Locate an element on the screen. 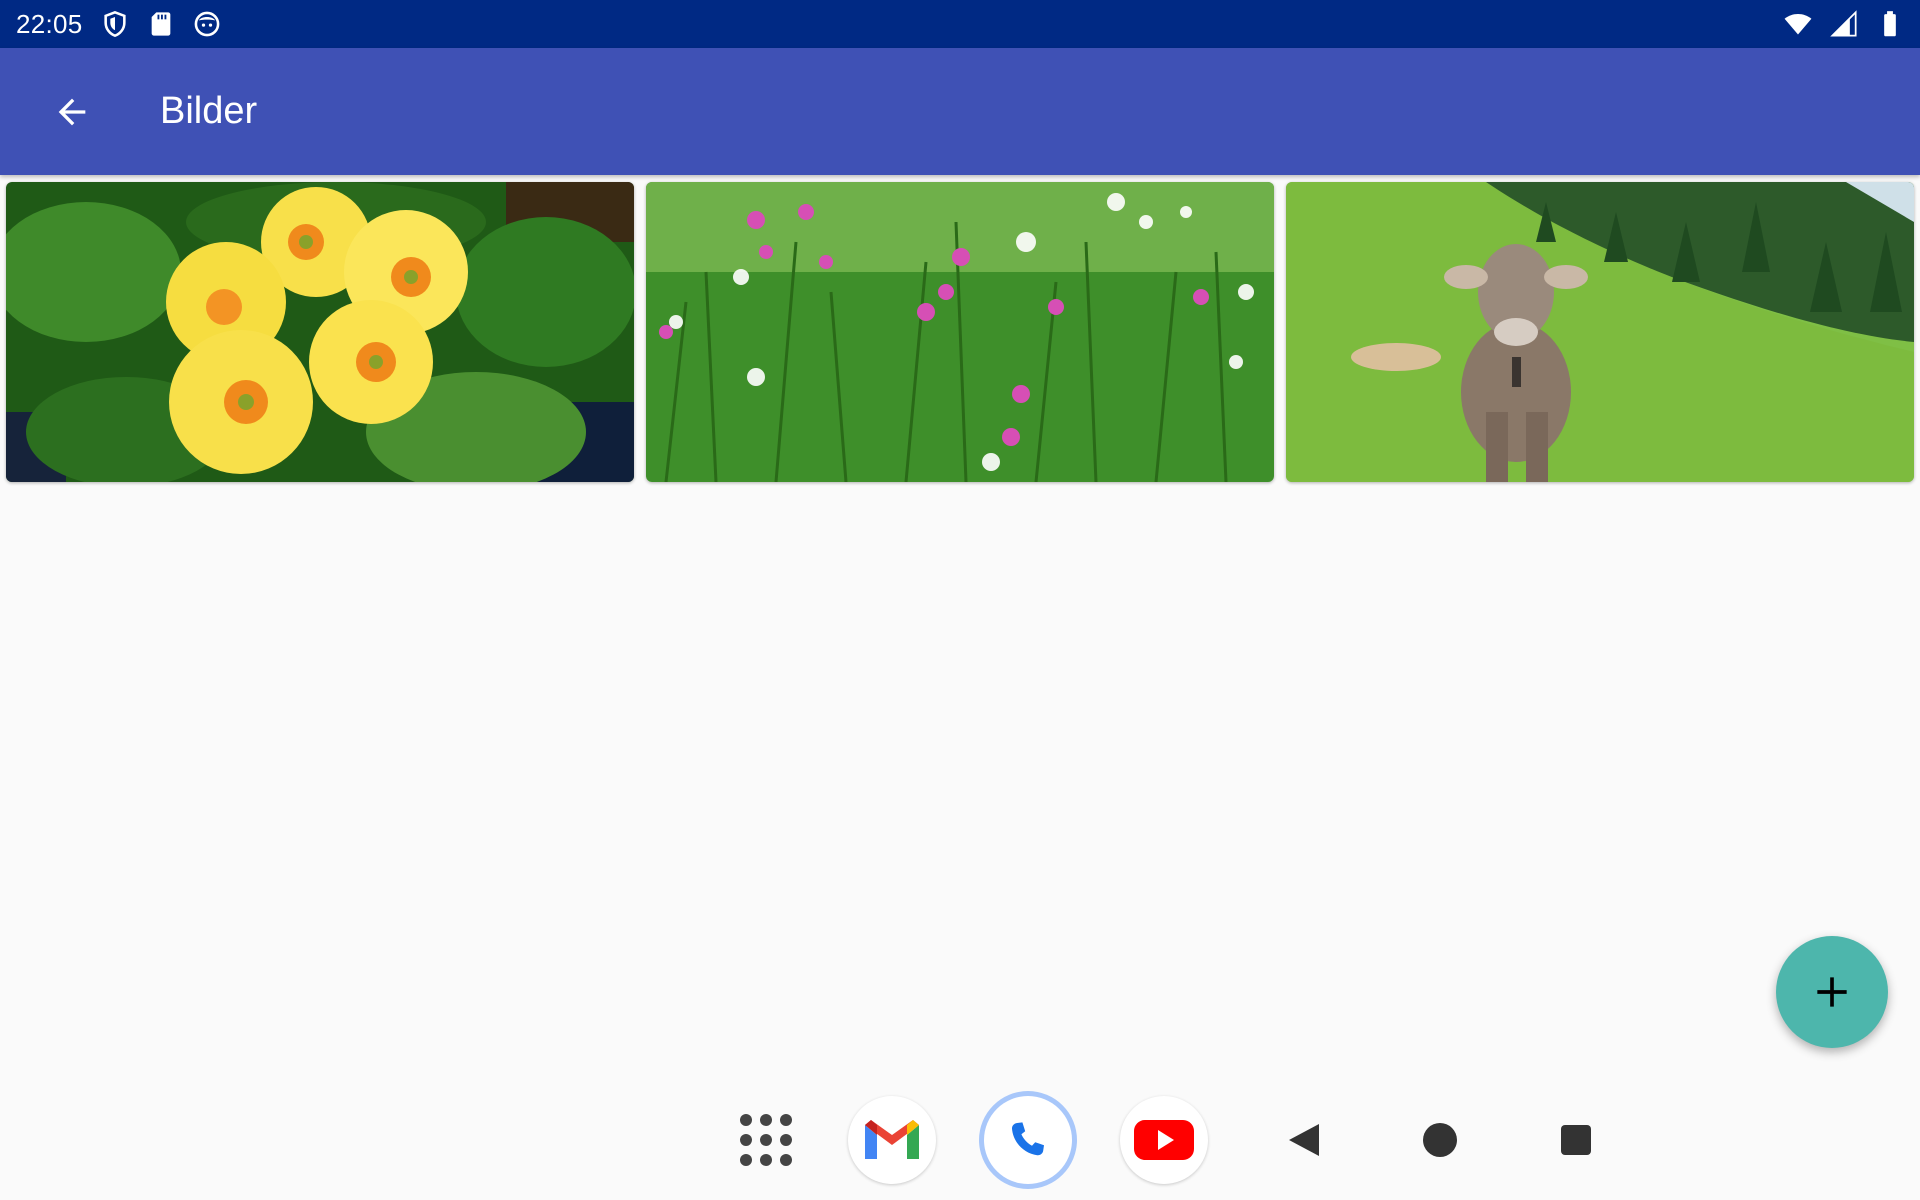 The image size is (1920, 1200). system-back-button is located at coordinates (1304, 1140).